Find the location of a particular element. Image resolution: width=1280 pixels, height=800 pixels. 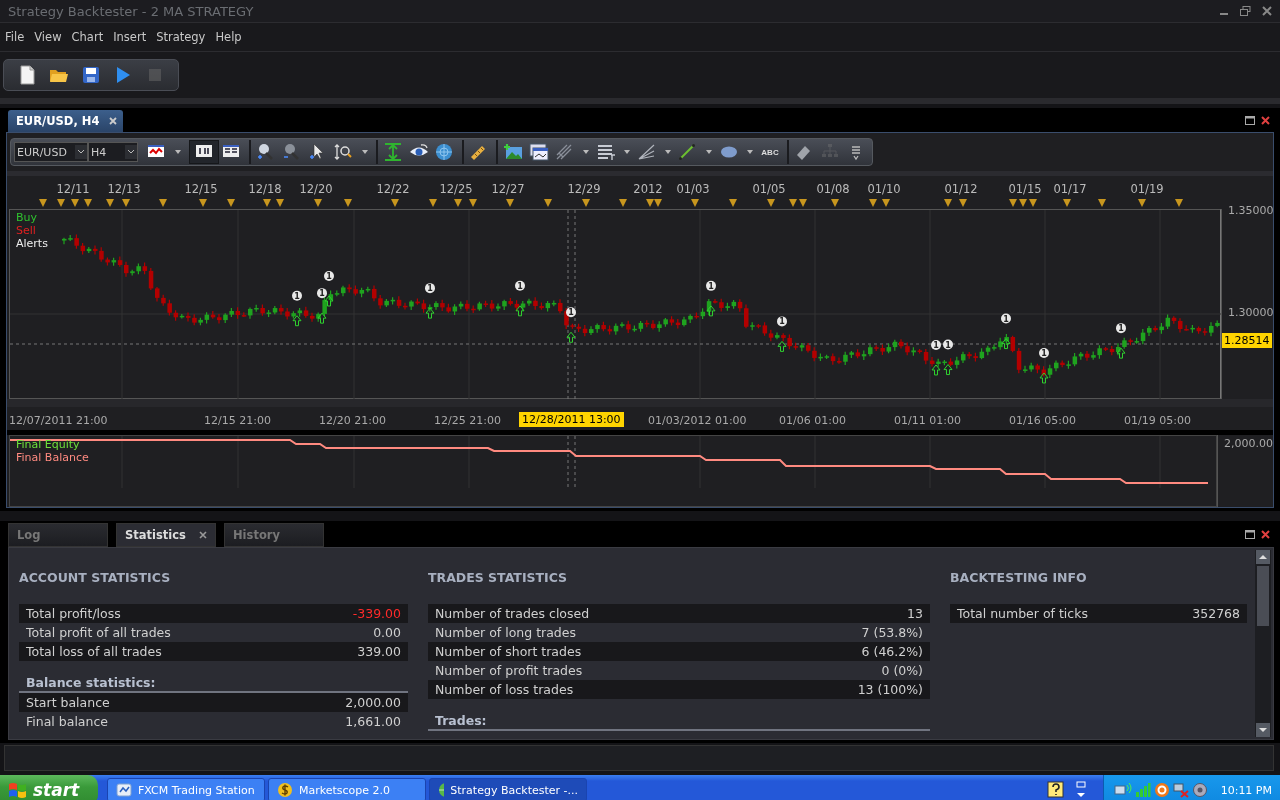

time-label: 01/11 01:00 is located at coordinates (927, 420).